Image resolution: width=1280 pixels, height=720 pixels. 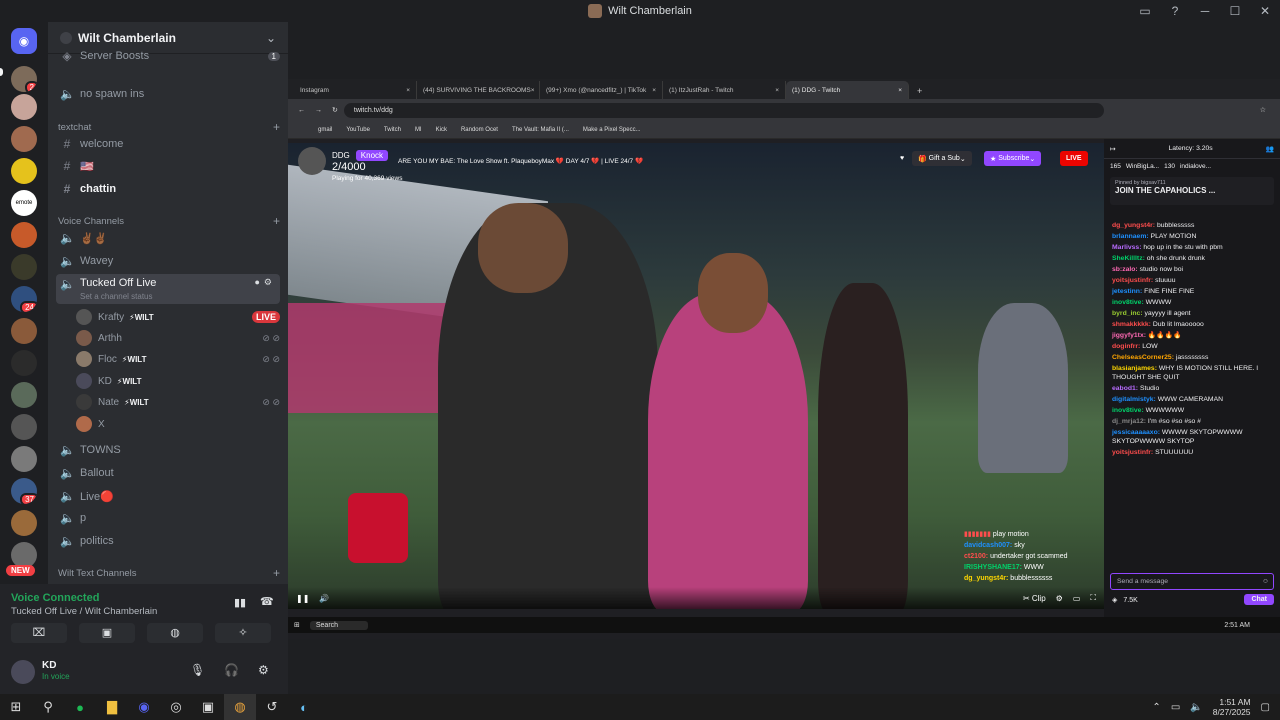 I want to click on minimize-button: ─, so click(x=1205, y=11).